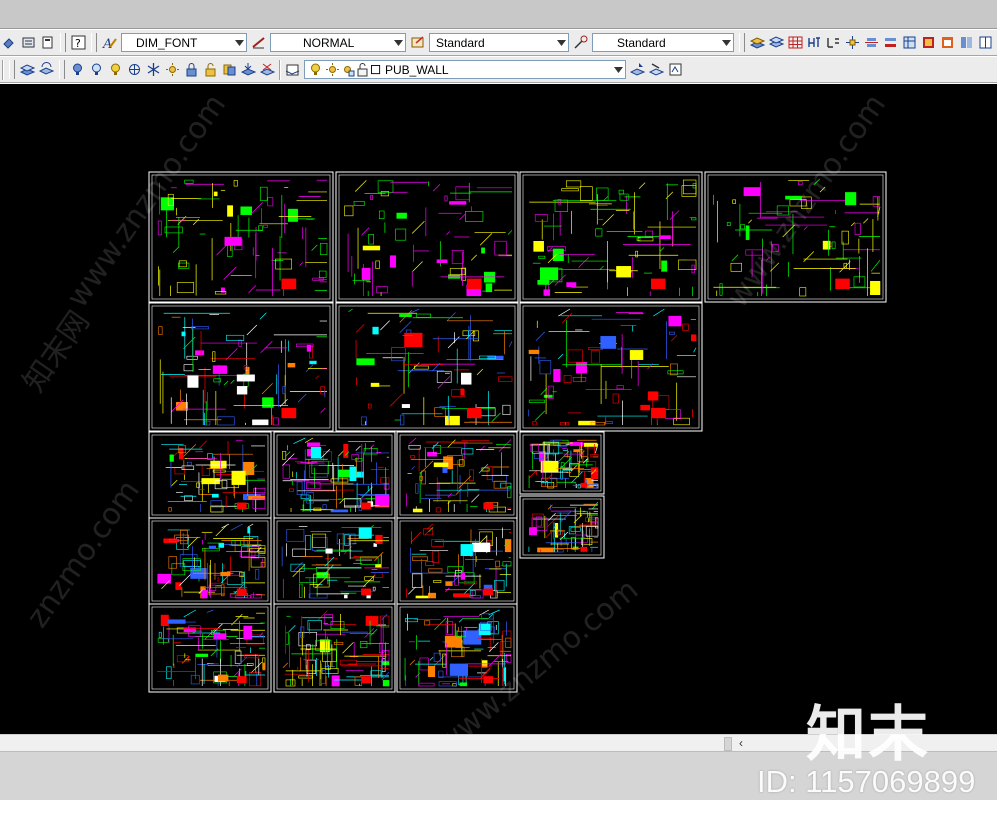  What do you see at coordinates (292, 69) in the screenshot?
I see `layer-properties-manager-icon` at bounding box center [292, 69].